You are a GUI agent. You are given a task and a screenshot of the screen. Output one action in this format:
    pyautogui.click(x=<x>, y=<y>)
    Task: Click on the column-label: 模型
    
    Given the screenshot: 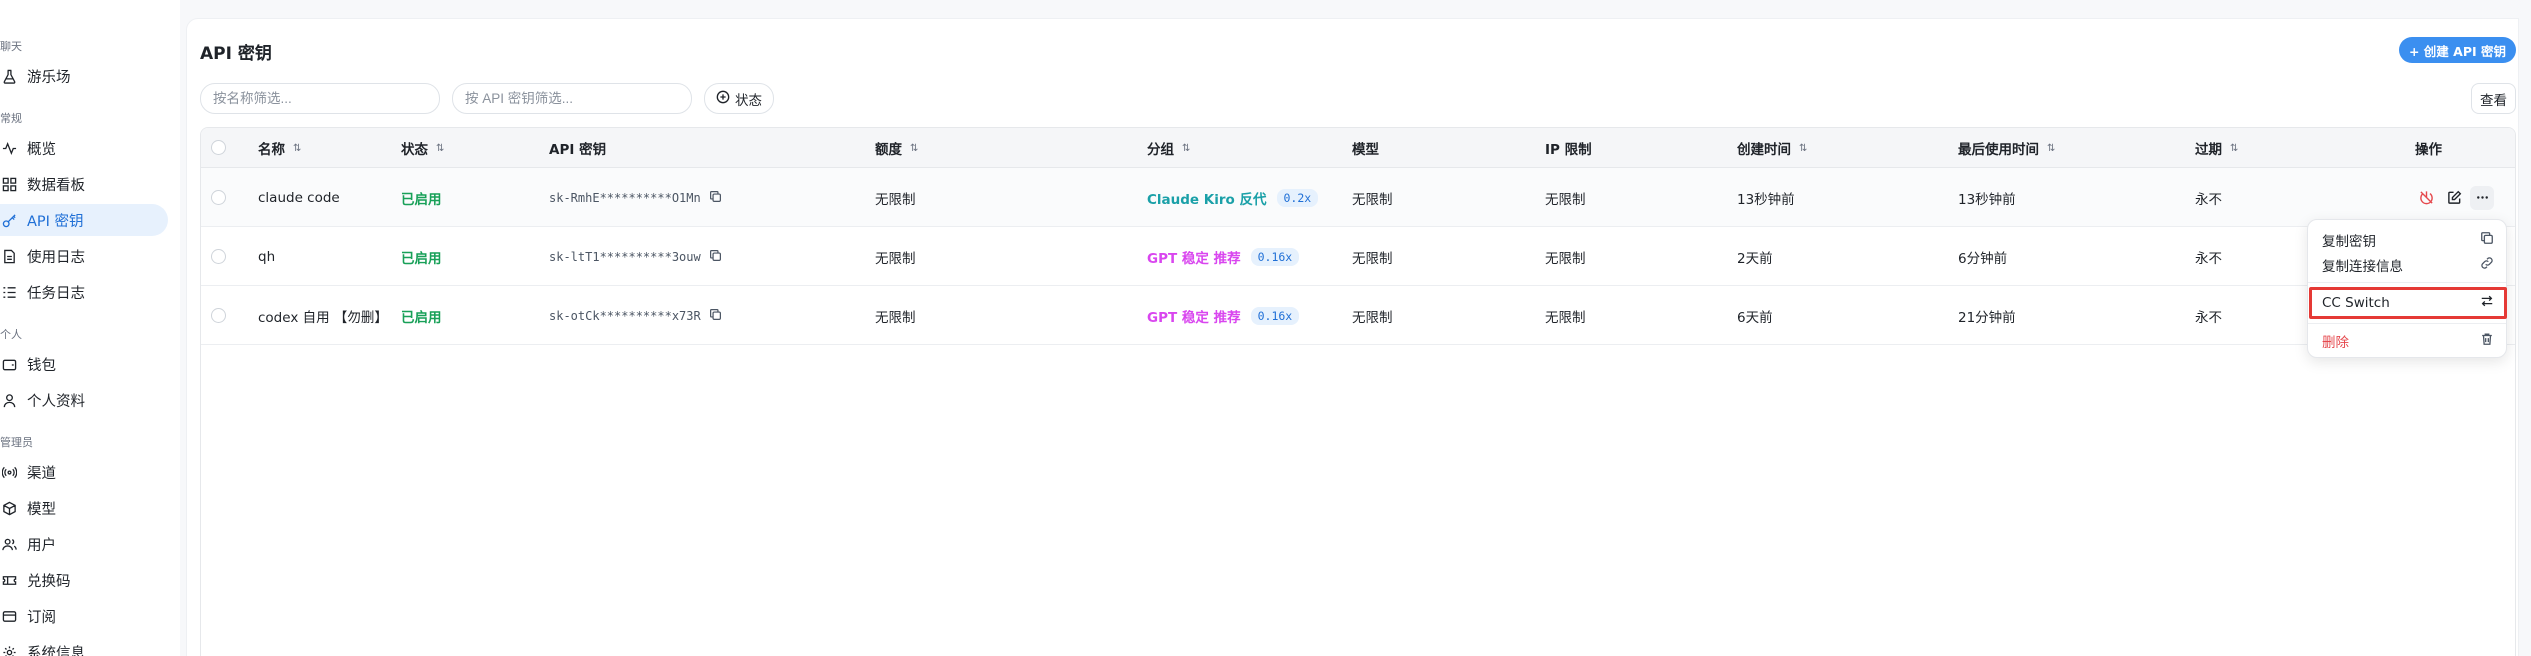 What is the action you would take?
    pyautogui.click(x=1365, y=150)
    